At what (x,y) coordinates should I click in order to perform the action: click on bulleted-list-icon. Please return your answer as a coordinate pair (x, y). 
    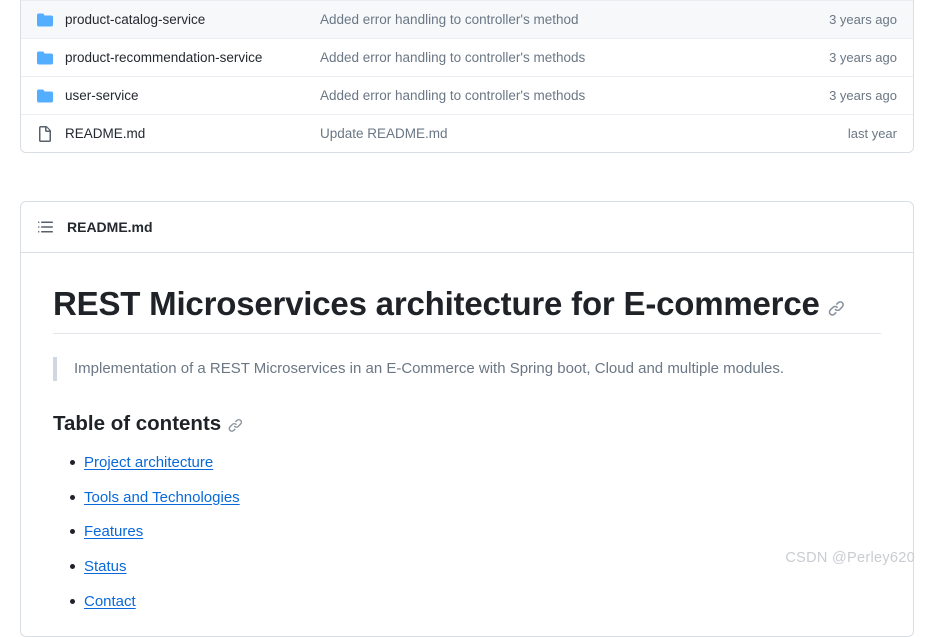
    Looking at the image, I should click on (45, 227).